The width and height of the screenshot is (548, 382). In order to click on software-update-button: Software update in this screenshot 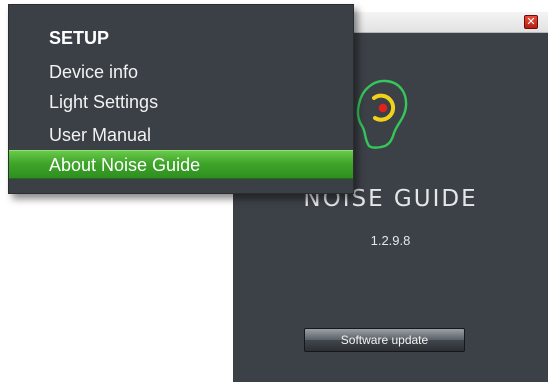, I will do `click(384, 340)`.